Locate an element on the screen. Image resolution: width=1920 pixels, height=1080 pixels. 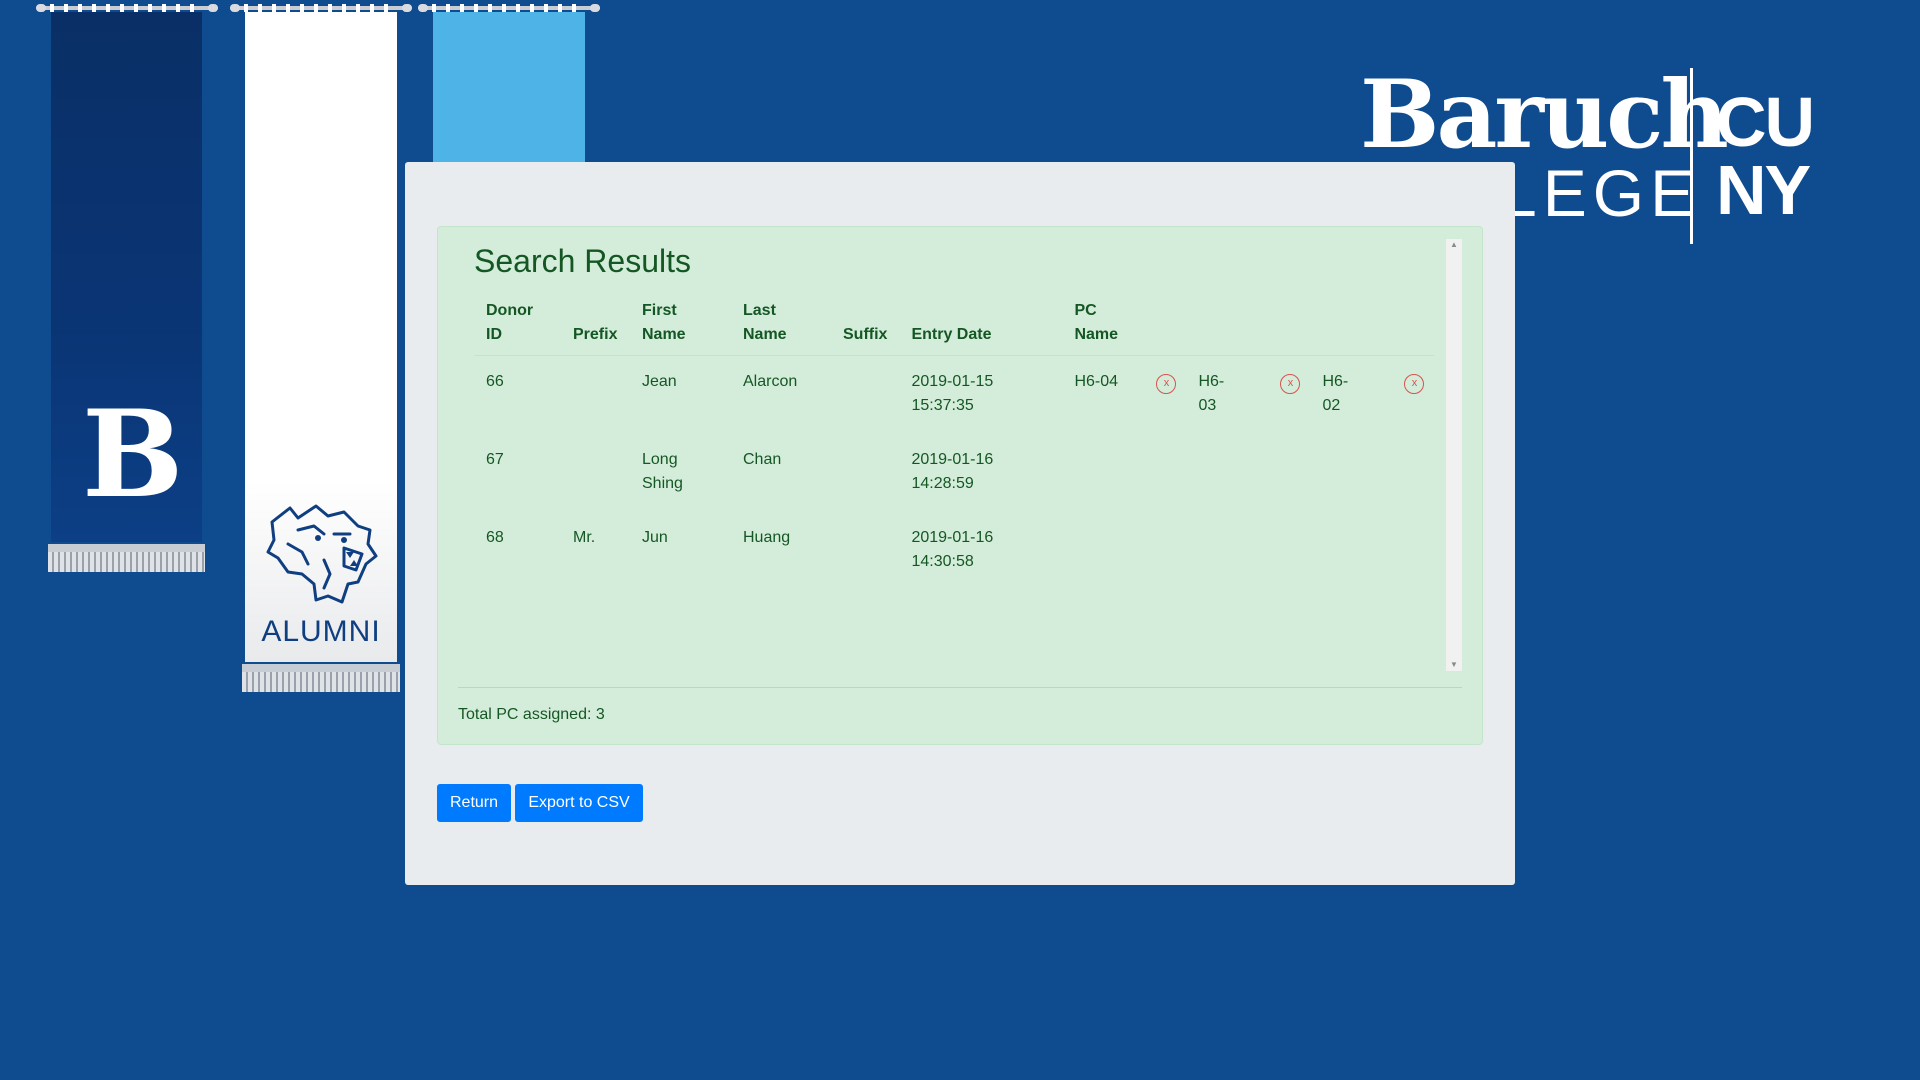
col-pc-name: PC Name is located at coordinates (1107, 327).